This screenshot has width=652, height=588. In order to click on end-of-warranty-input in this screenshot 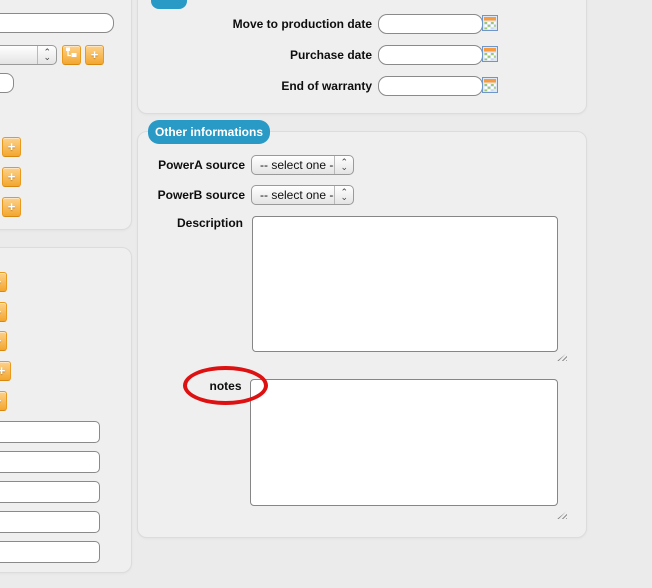, I will do `click(430, 86)`.